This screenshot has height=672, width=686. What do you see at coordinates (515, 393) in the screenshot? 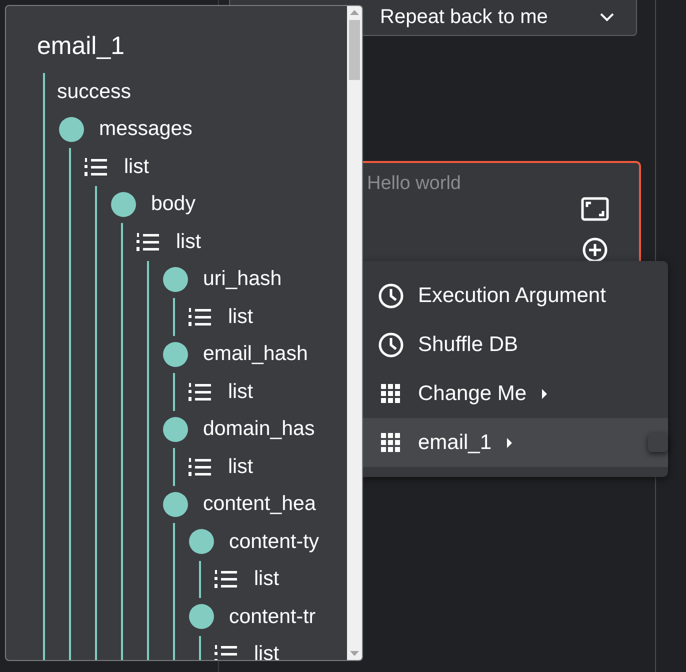
I see `menu-item: Change Me` at bounding box center [515, 393].